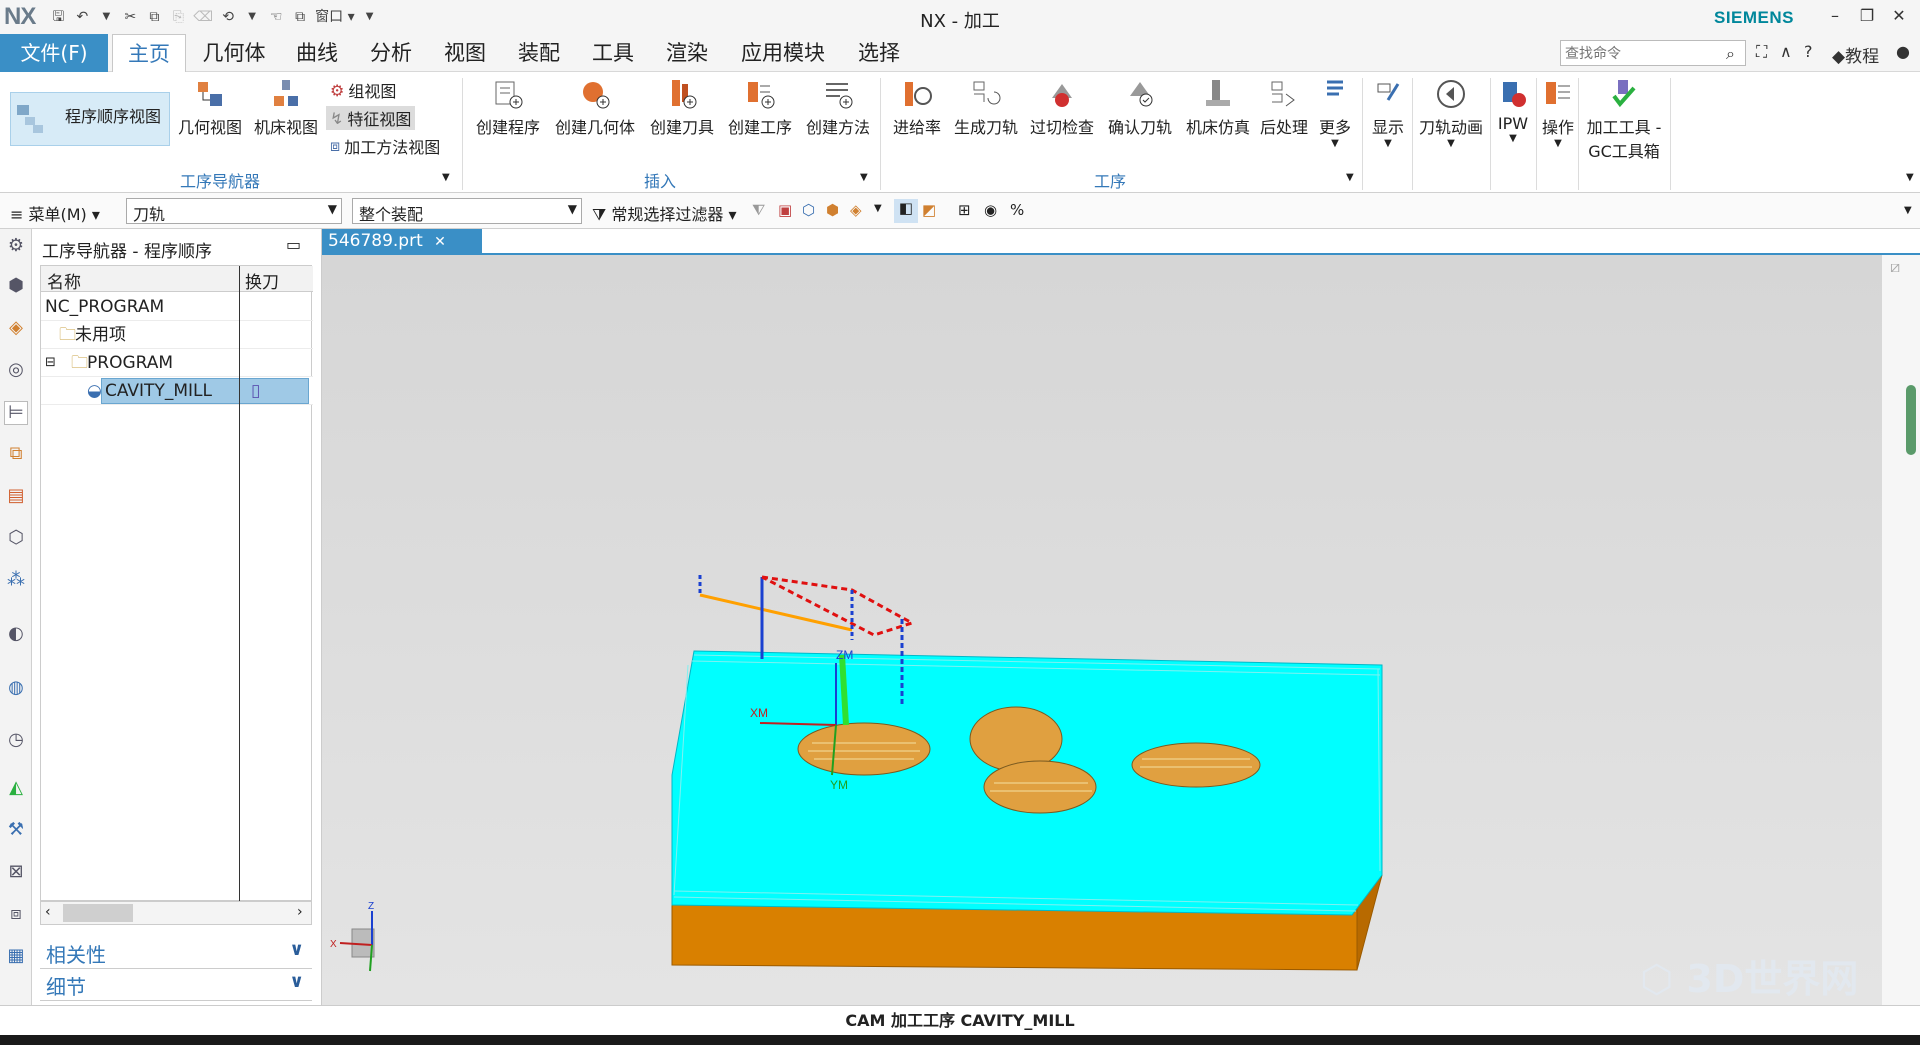 The image size is (1920, 1045). Describe the element at coordinates (906, 211) in the screenshot. I see `shaded-mode-icon: ◧` at that location.